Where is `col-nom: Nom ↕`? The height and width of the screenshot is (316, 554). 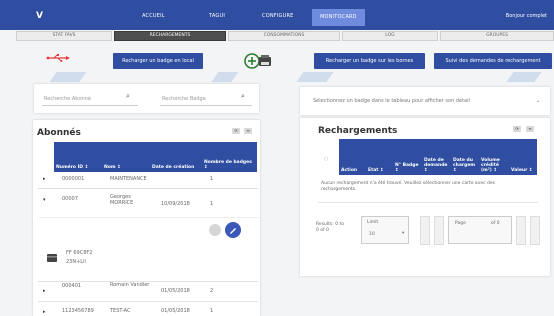 col-nom: Nom ↕ is located at coordinates (126, 157).